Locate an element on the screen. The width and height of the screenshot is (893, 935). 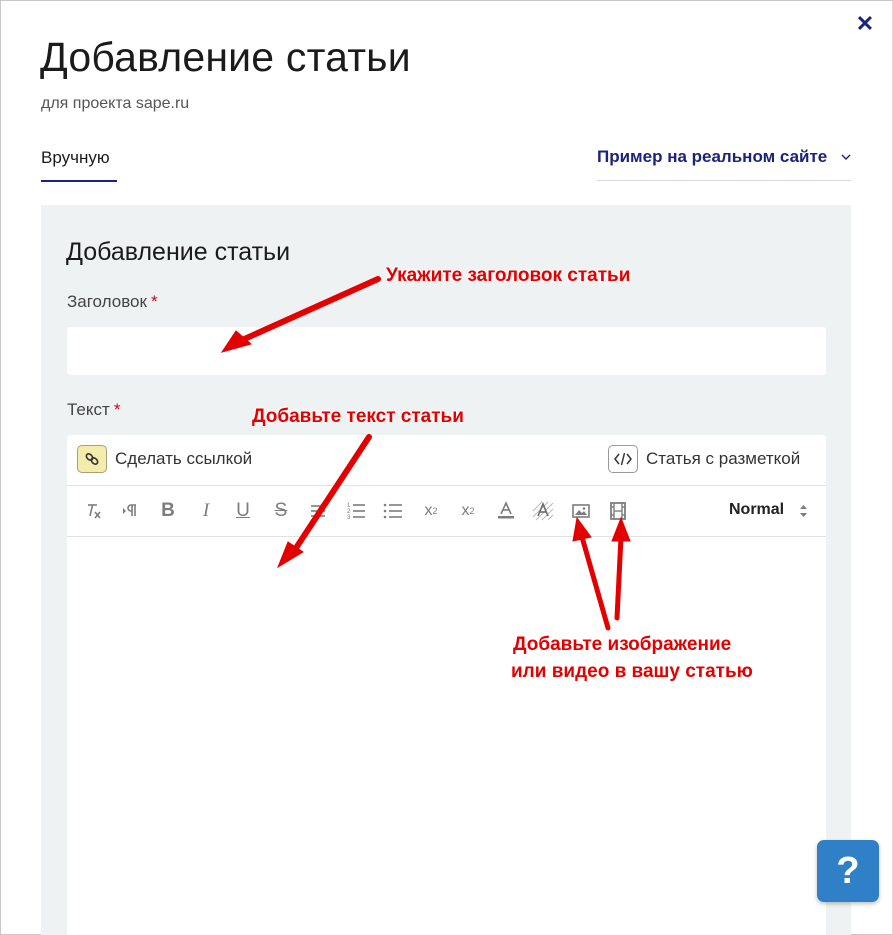
close-icon: ✕ is located at coordinates (865, 24).